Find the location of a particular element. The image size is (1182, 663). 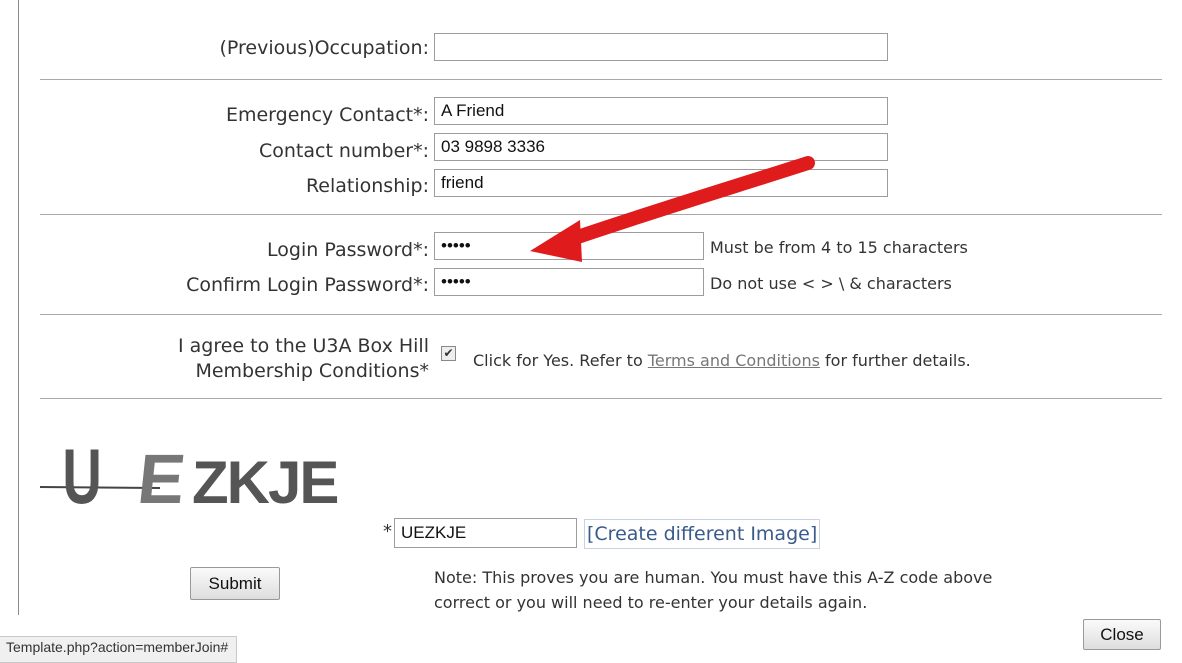

svg-text: ZKJE is located at coordinates (264, 482).